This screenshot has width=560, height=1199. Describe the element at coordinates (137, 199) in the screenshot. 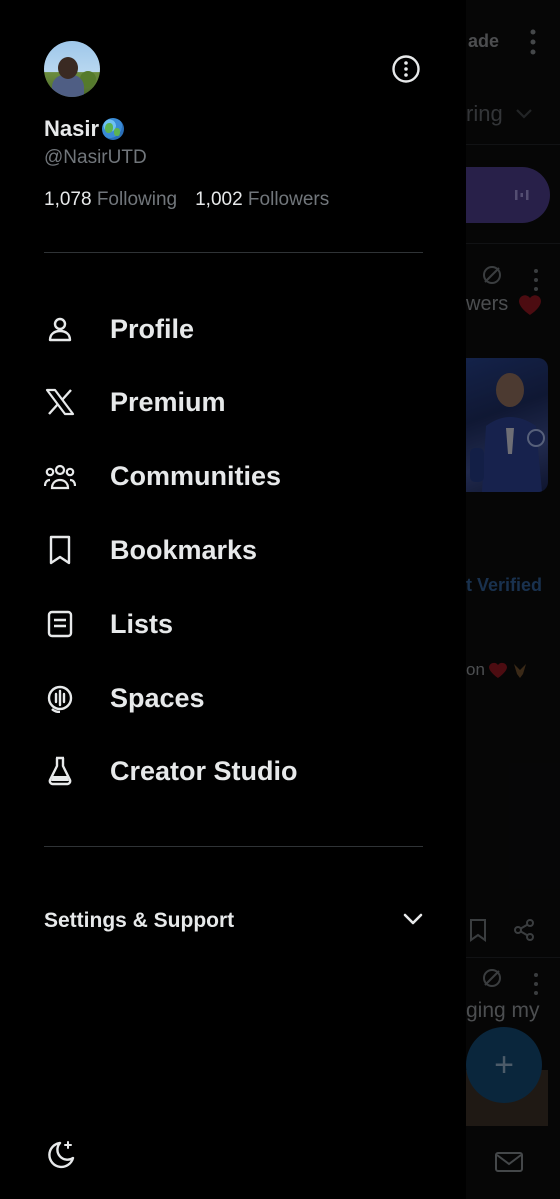

I see `following-label: Following` at that location.